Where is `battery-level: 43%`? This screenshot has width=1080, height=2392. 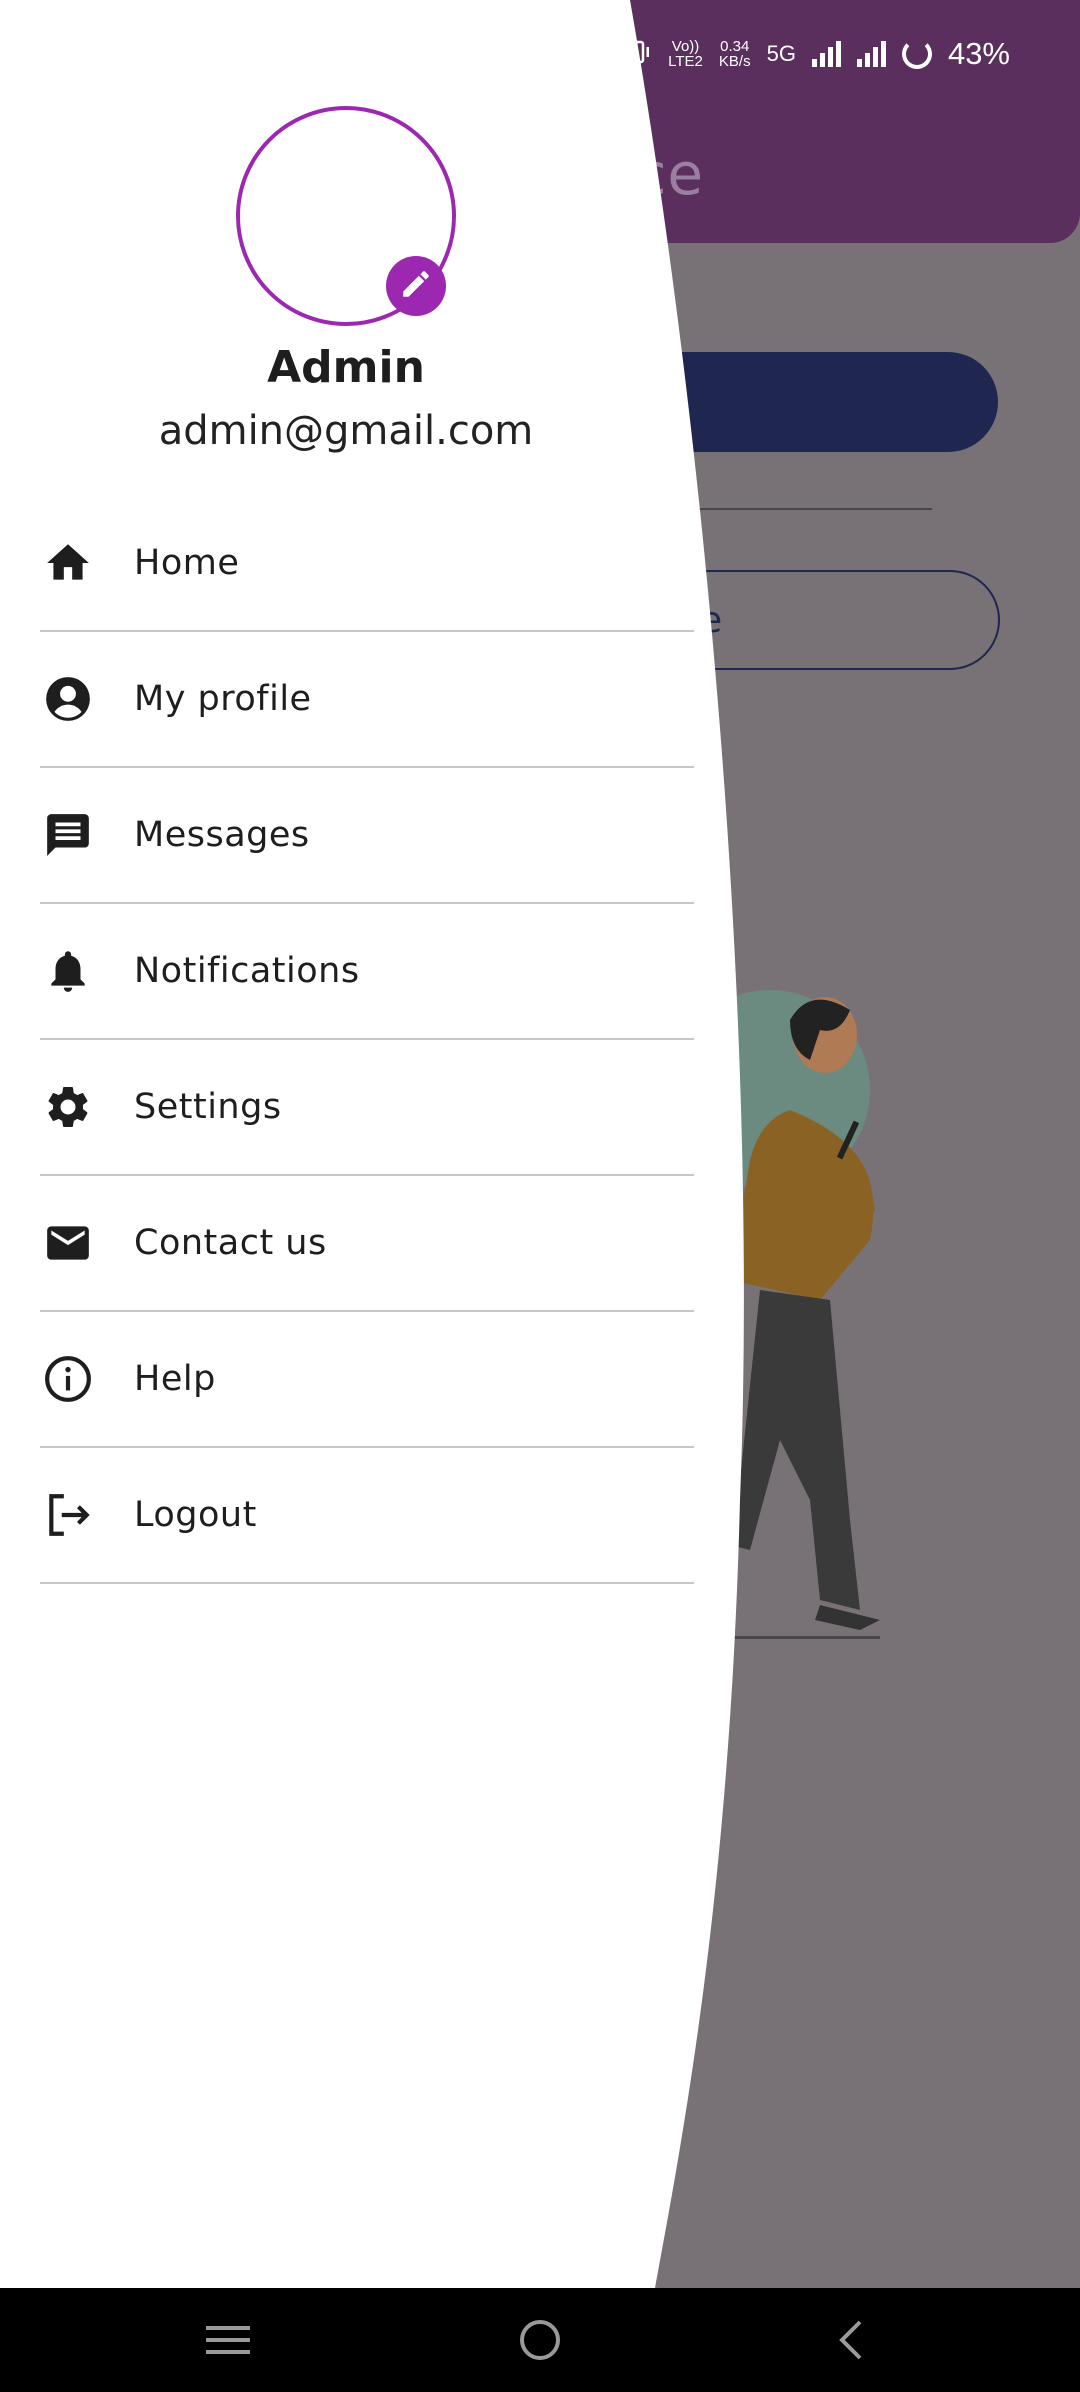 battery-level: 43% is located at coordinates (978, 53).